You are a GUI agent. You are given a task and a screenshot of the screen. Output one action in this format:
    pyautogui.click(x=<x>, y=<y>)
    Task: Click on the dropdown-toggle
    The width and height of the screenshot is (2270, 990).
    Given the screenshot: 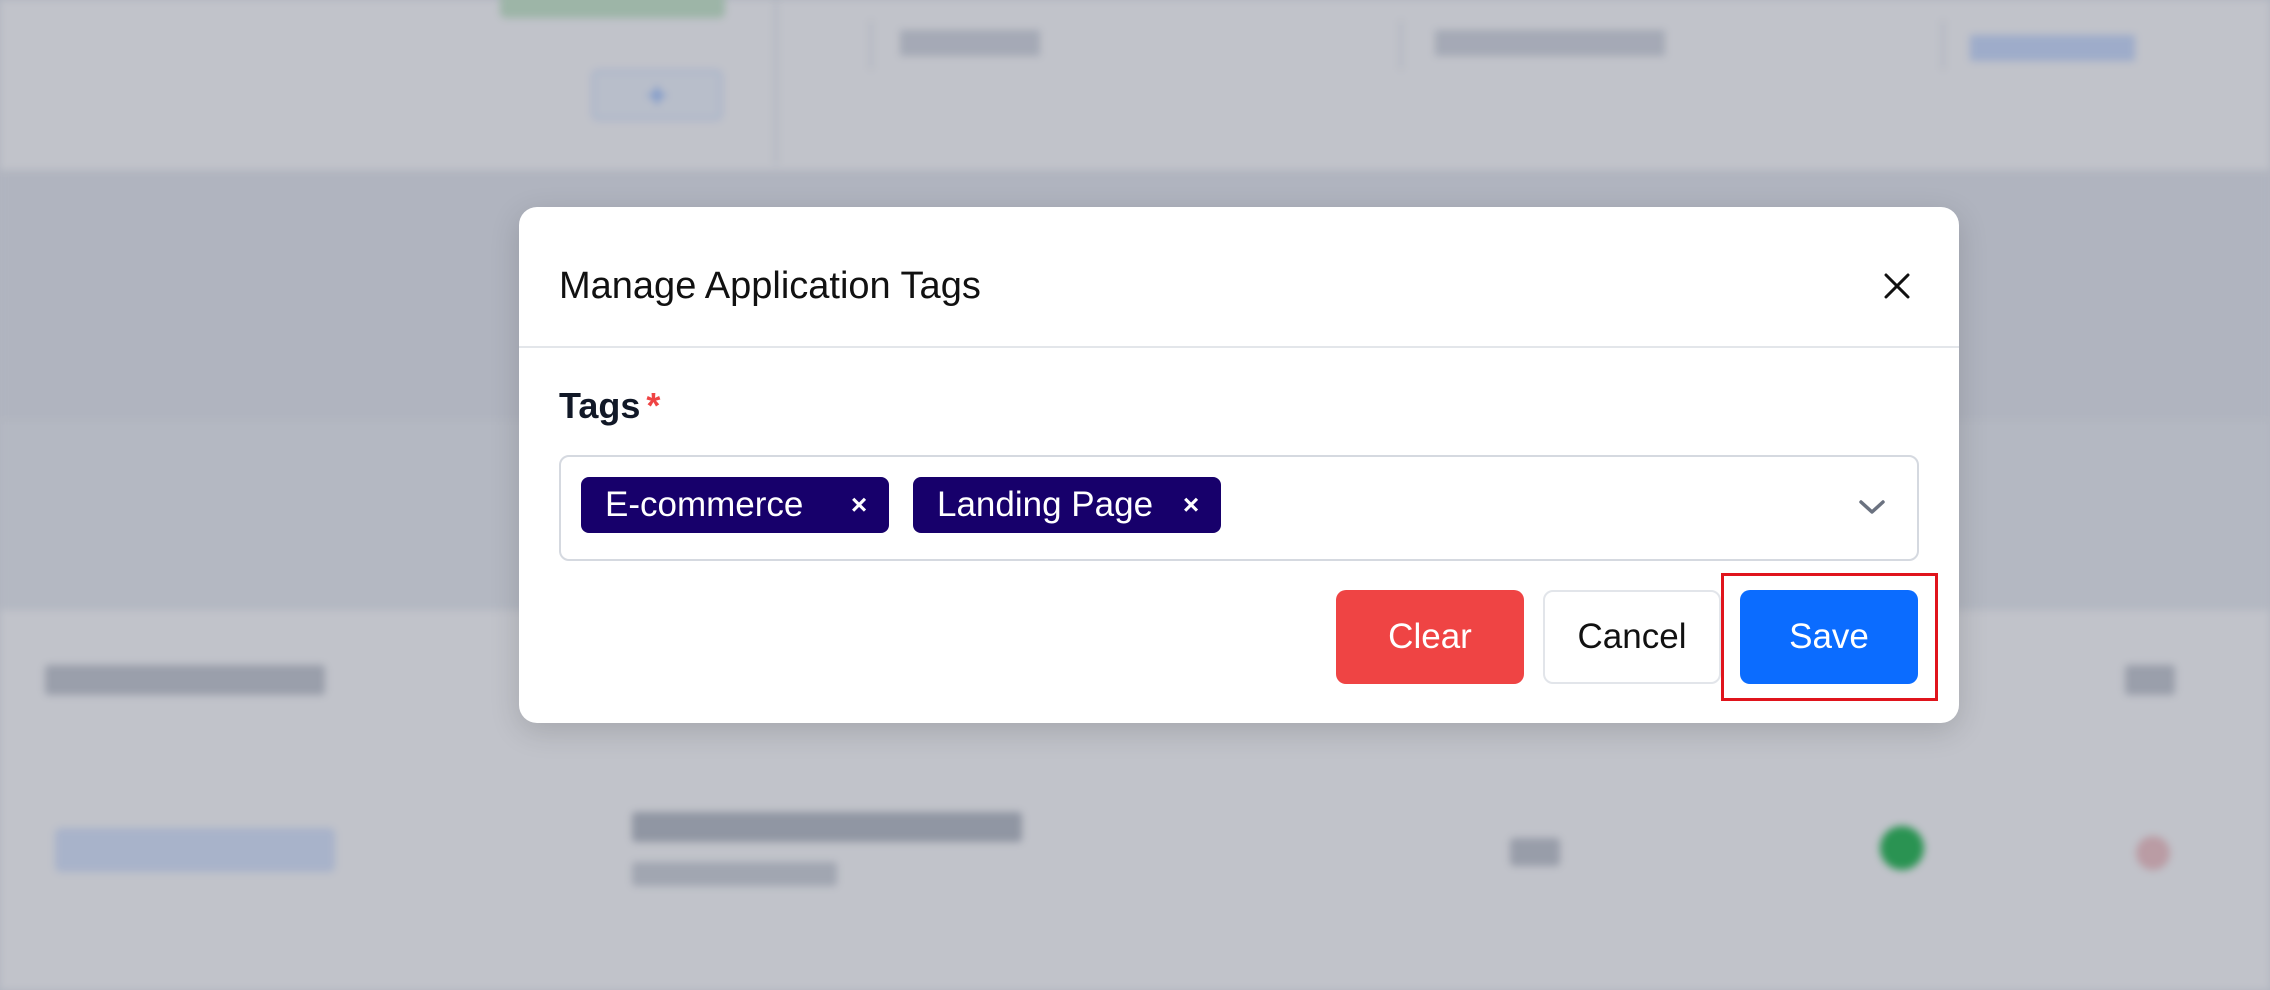 What is the action you would take?
    pyautogui.click(x=1872, y=507)
    